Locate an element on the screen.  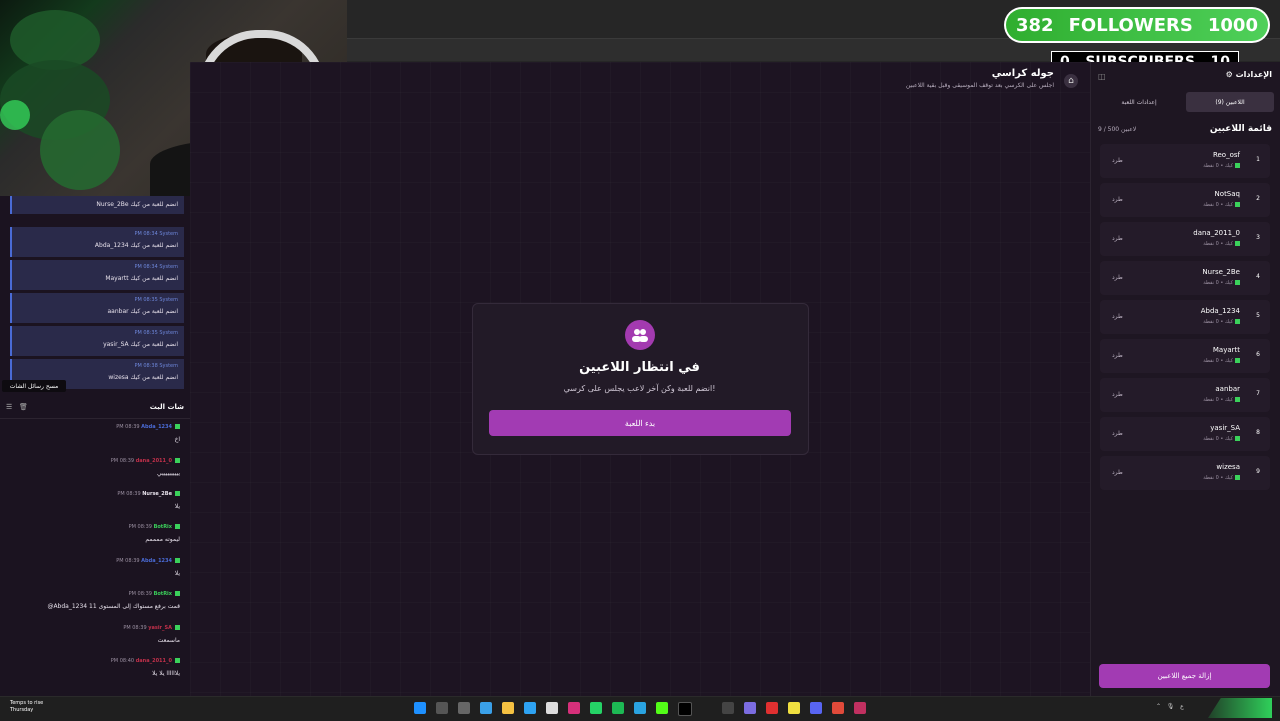
chat-message-user: Nurse_2Be is located at coordinates (157, 494).